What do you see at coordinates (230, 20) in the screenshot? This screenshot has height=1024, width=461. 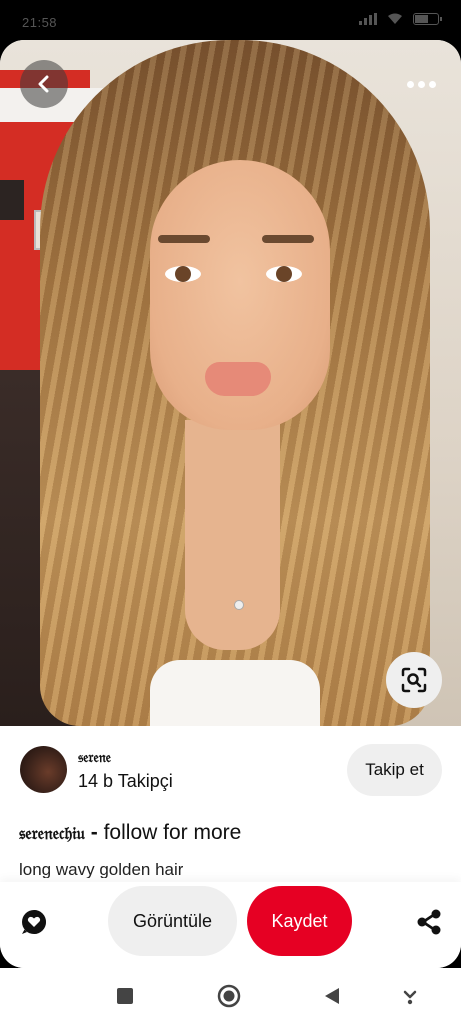 I see `status-bar: 21:58` at bounding box center [230, 20].